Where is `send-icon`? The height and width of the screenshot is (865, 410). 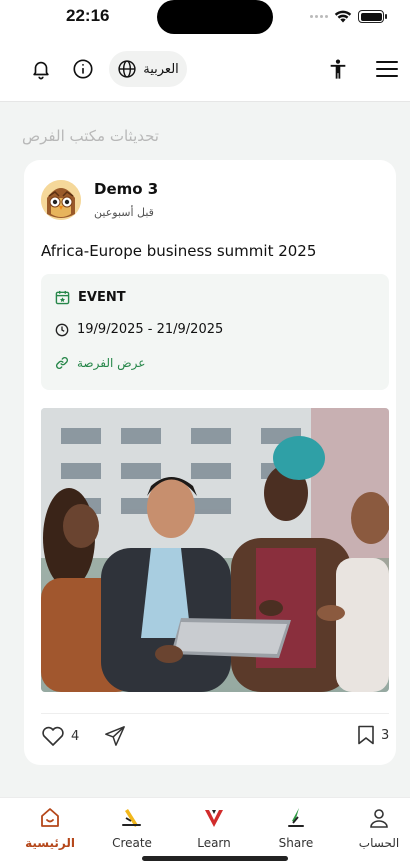
send-icon is located at coordinates (115, 736).